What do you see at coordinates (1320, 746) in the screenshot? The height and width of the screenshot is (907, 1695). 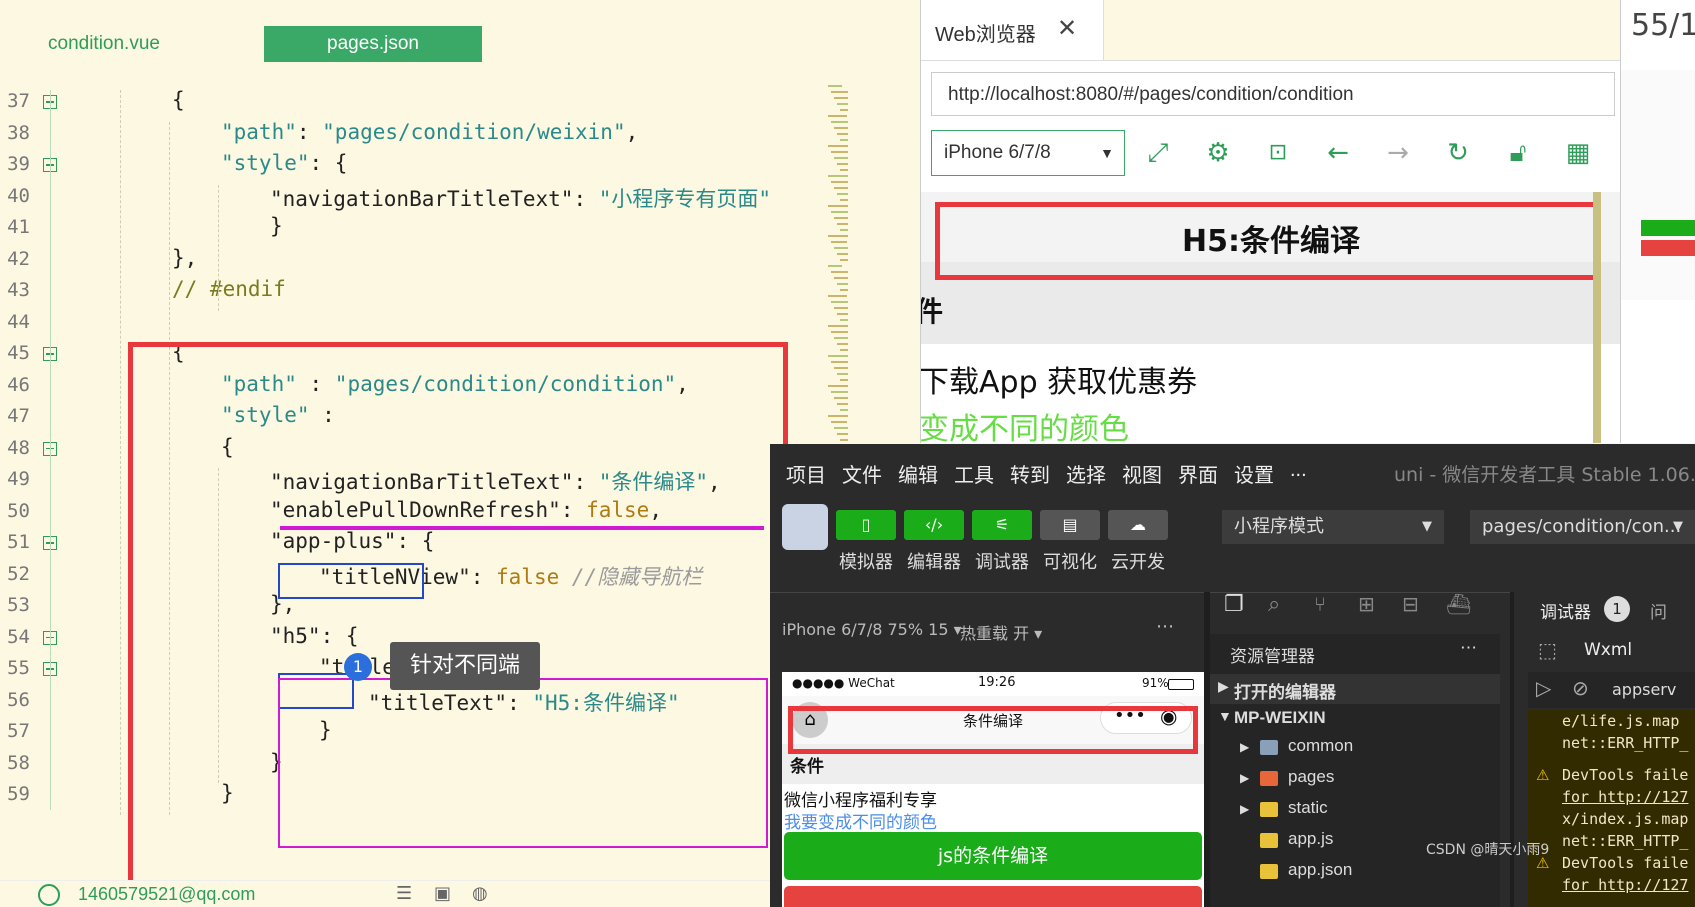 I see `tree-item: common` at bounding box center [1320, 746].